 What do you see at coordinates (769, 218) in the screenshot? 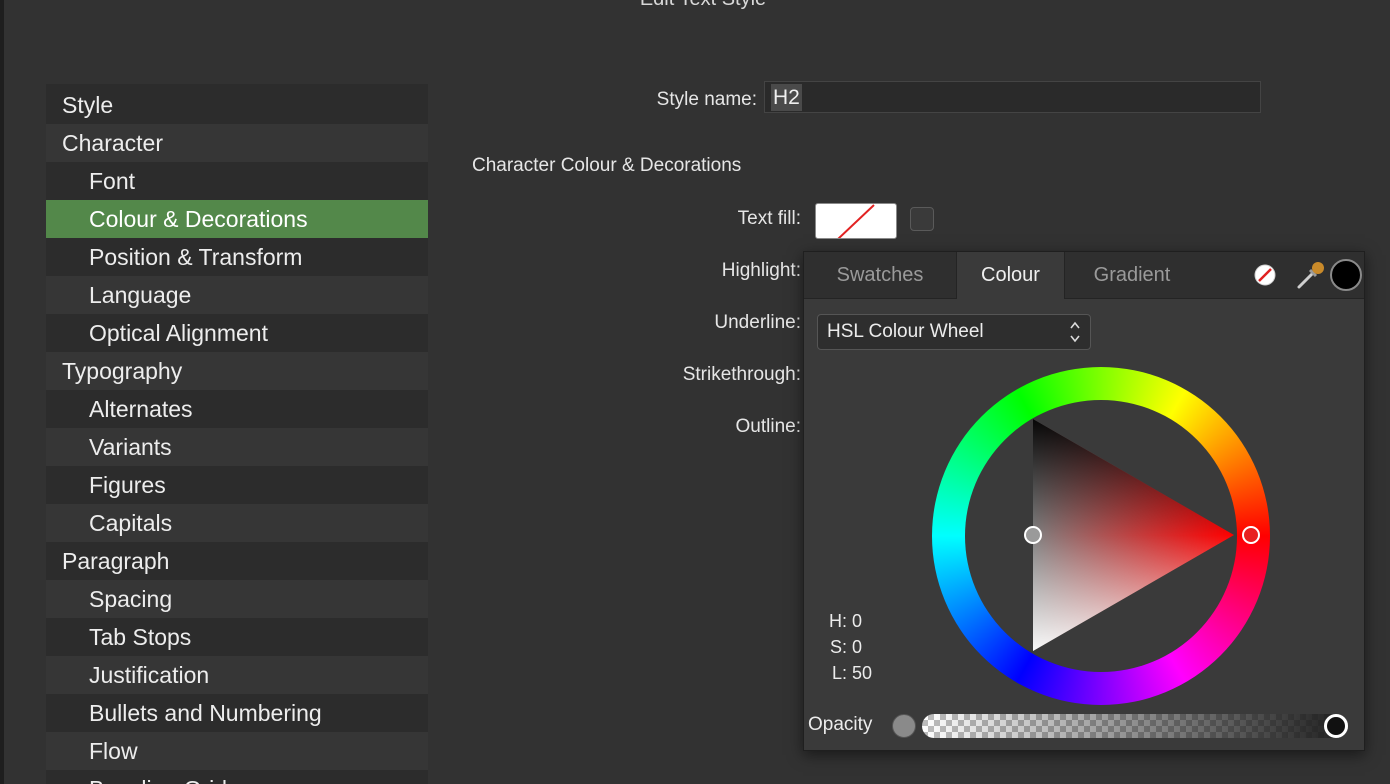
I see `text-fill-label: Text fill:` at bounding box center [769, 218].